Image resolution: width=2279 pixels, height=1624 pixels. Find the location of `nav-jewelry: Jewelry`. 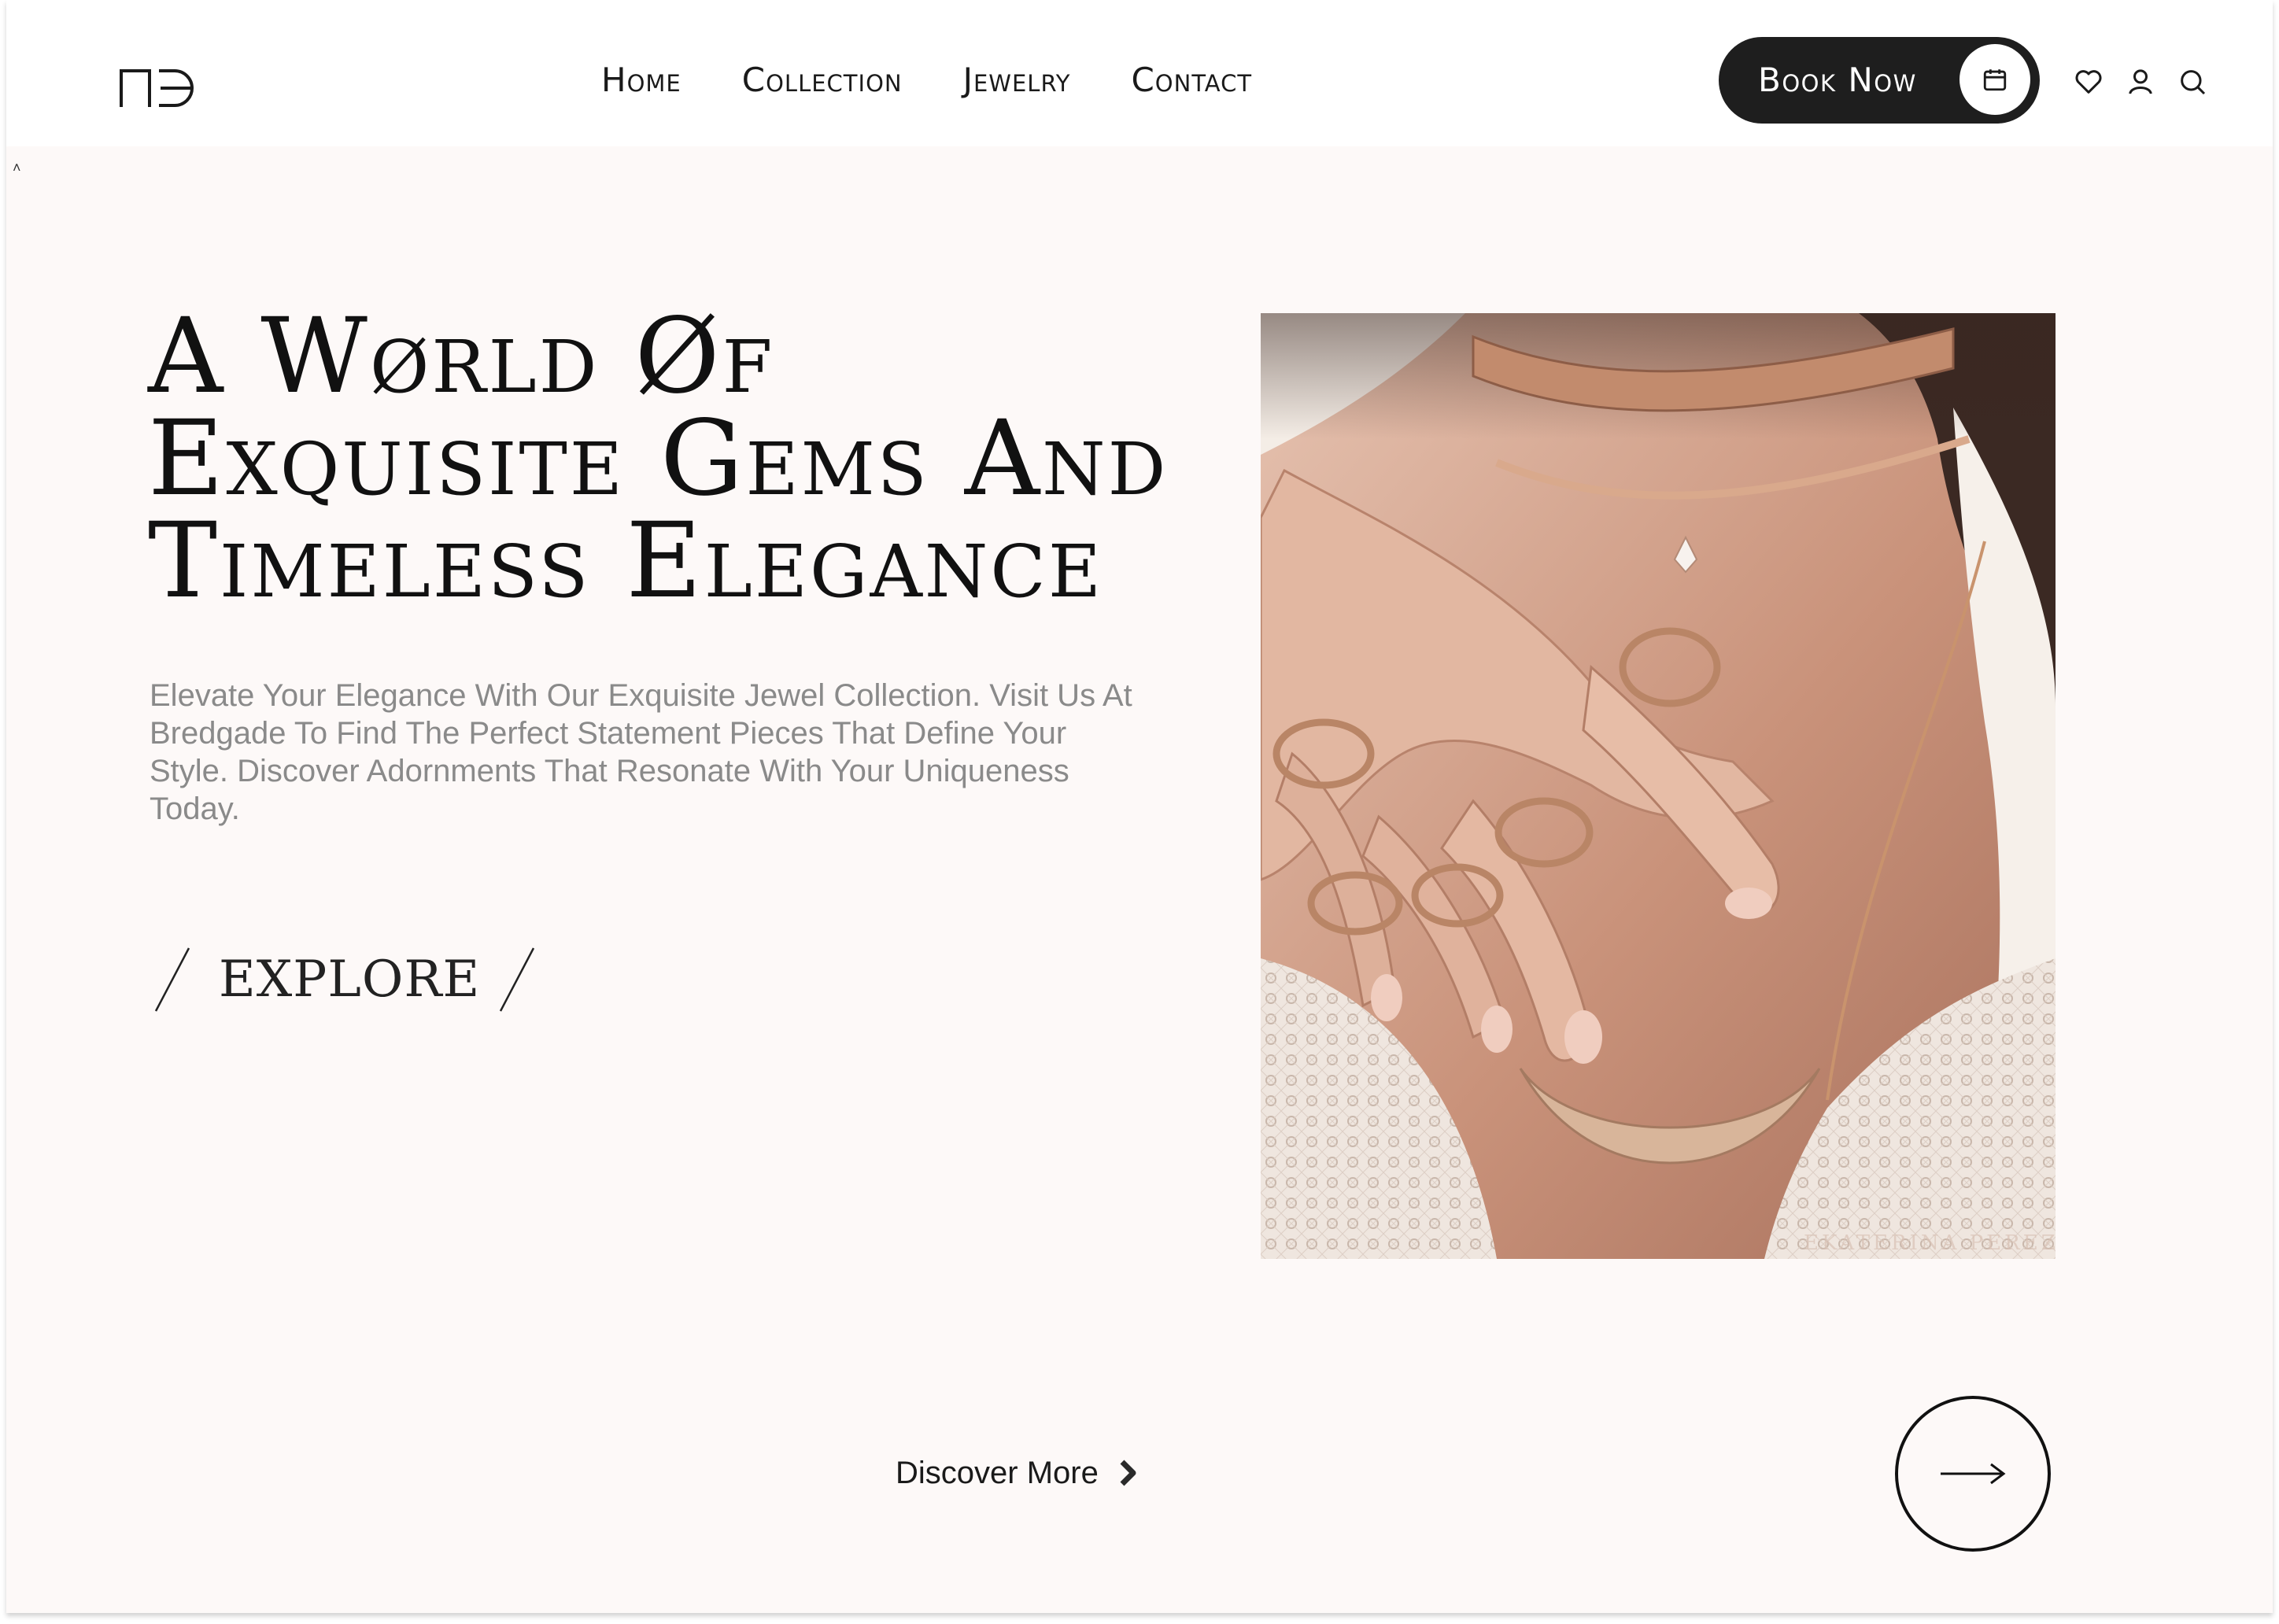

nav-jewelry: Jewelry is located at coordinates (1017, 80).